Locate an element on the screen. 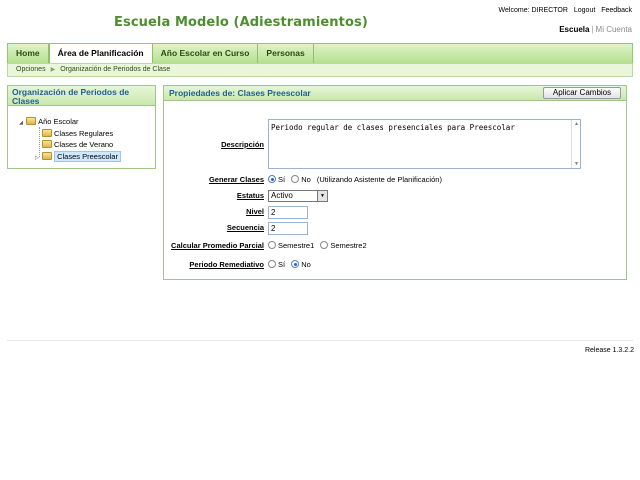 The height and width of the screenshot is (480, 640). tree-item-clases-de-verano: Clases de Verano is located at coordinates (81, 145).